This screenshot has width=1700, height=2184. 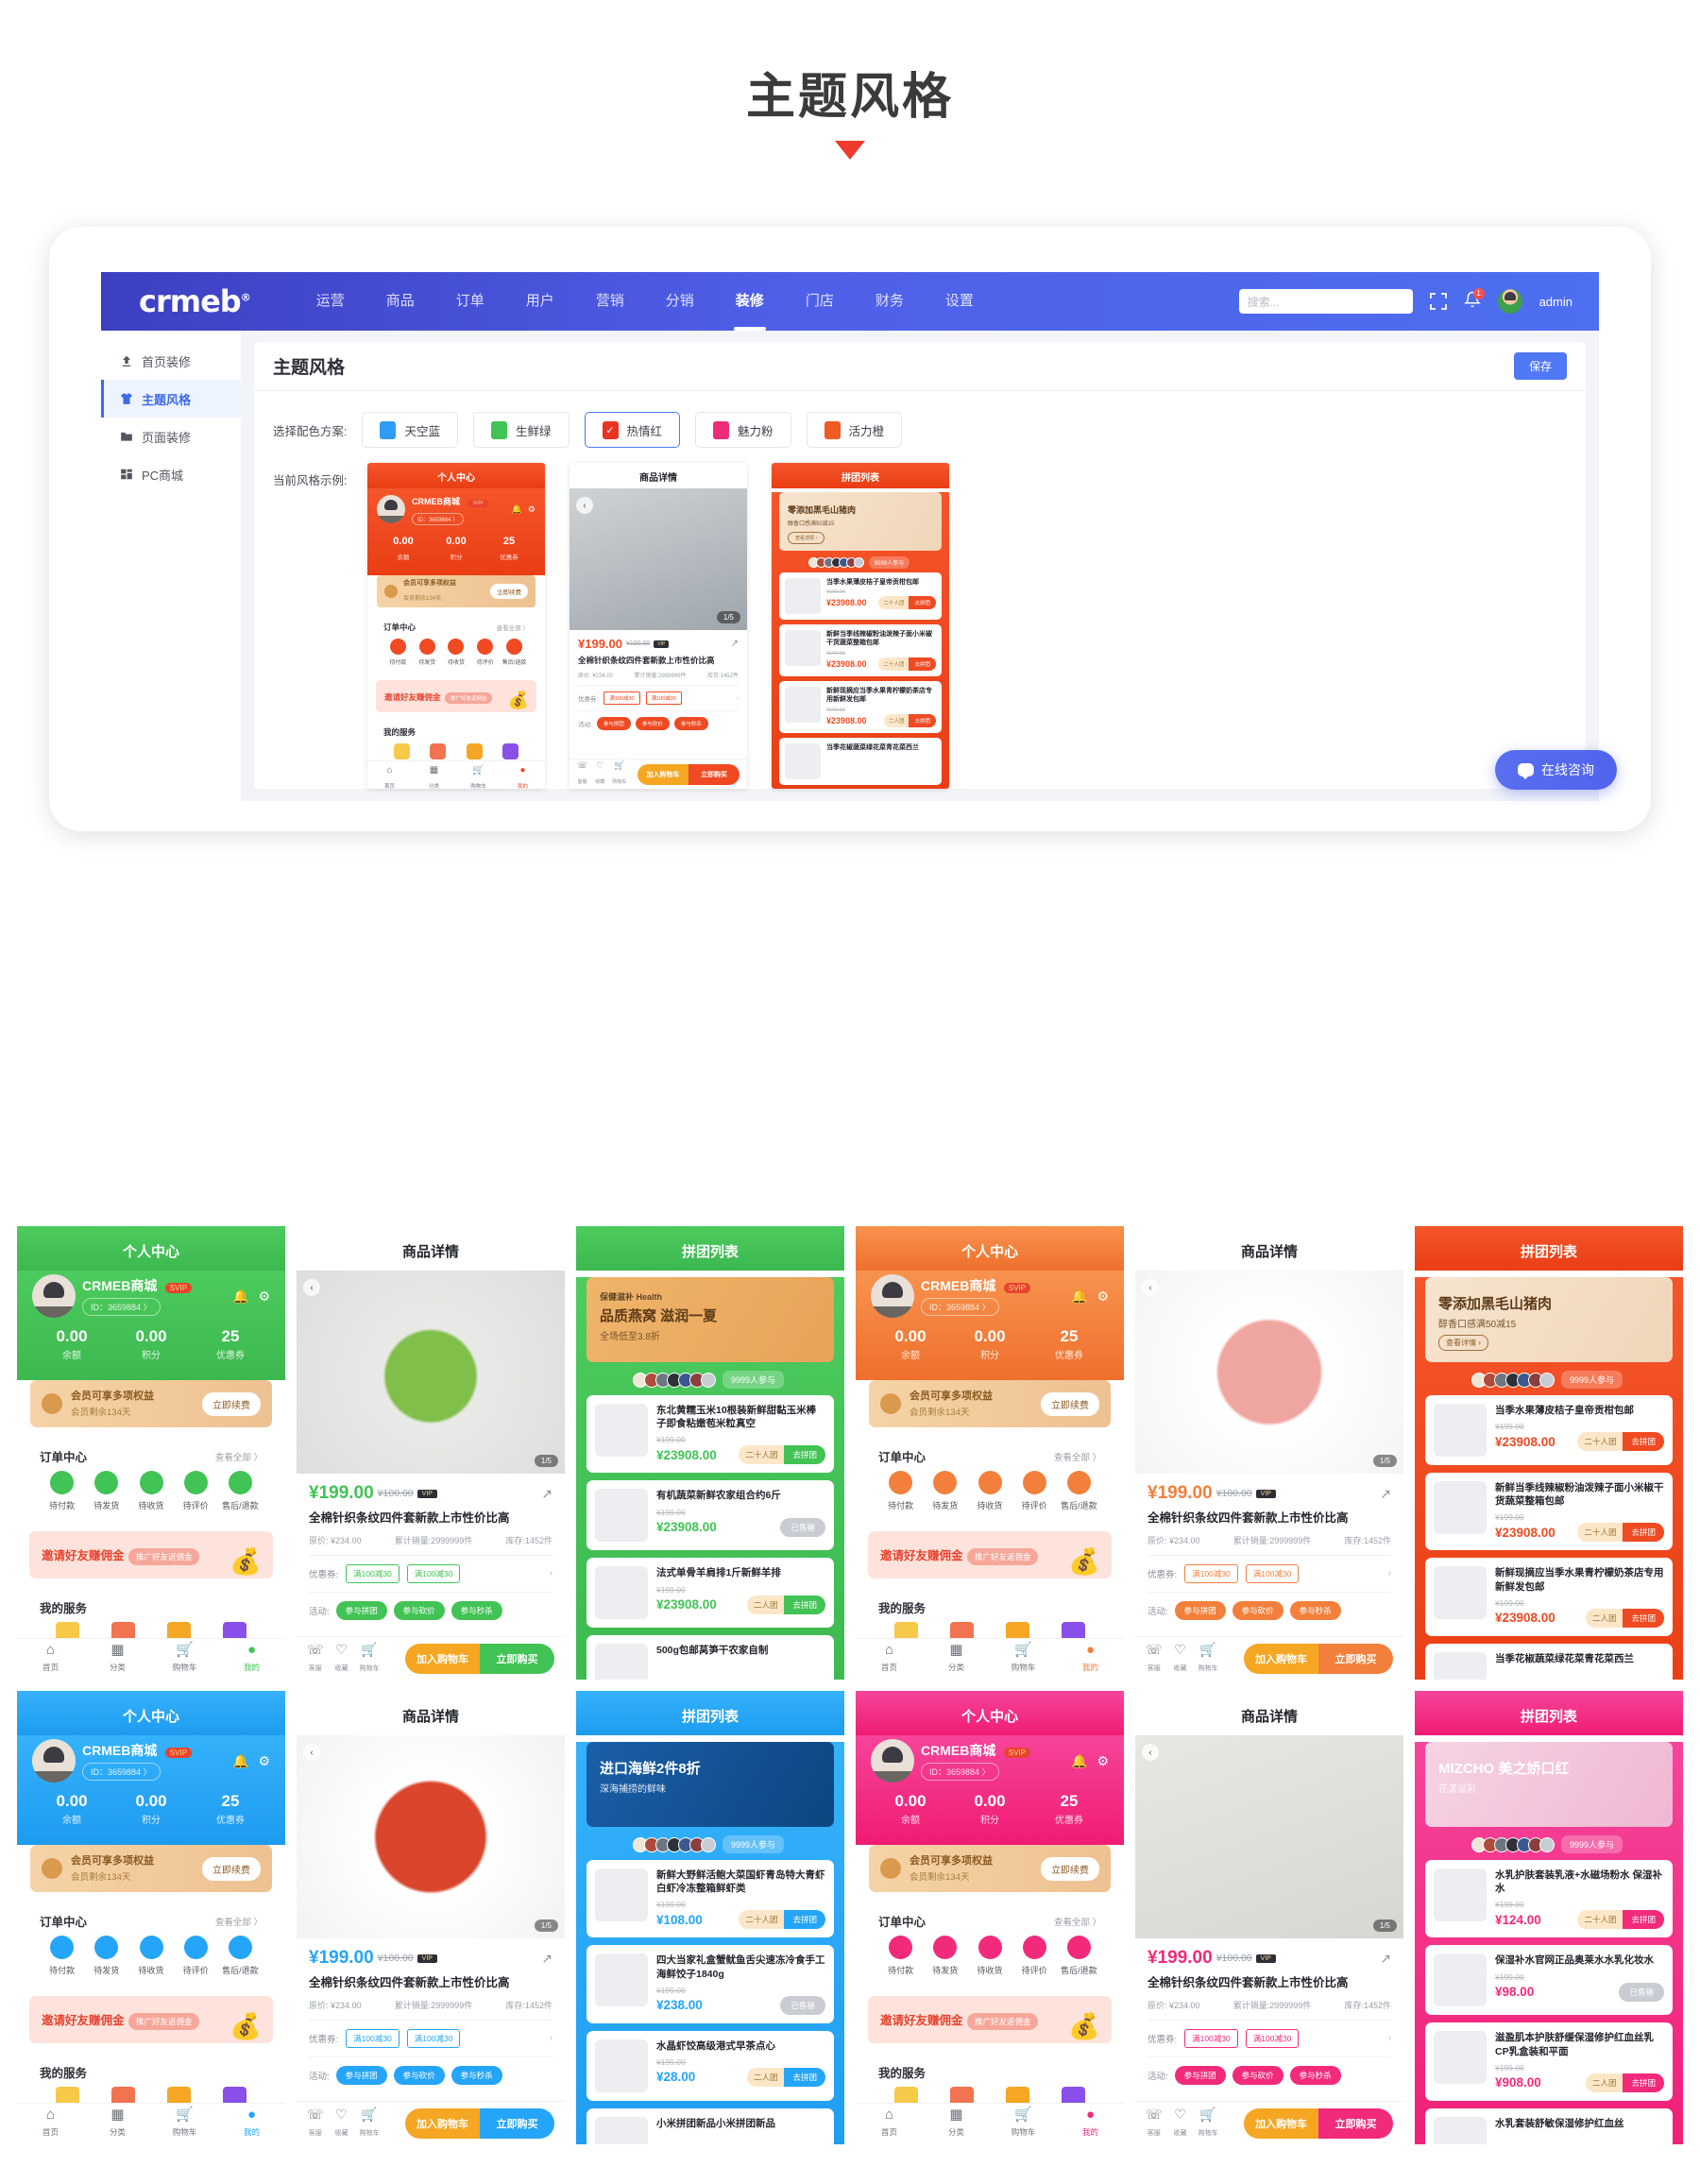 What do you see at coordinates (990, 1554) in the screenshot?
I see `invite-banner: 邀请好友赚佣金 推广好友返佣金 💰` at bounding box center [990, 1554].